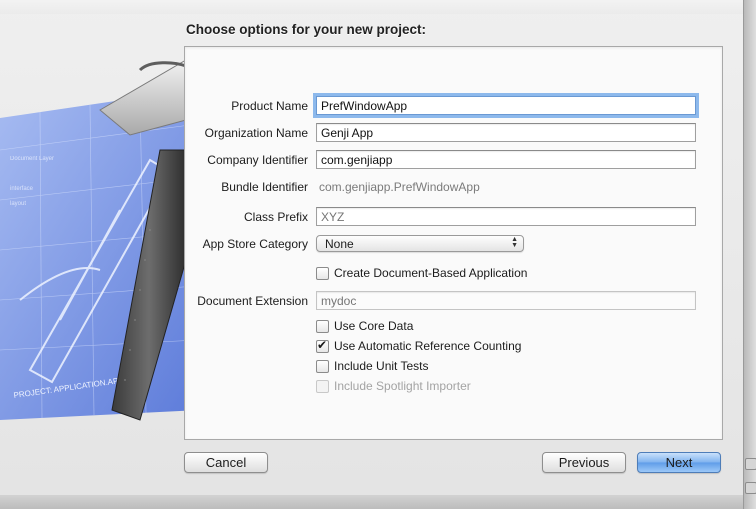  I want to click on organization-name-label: Organization Name, so click(256, 133).